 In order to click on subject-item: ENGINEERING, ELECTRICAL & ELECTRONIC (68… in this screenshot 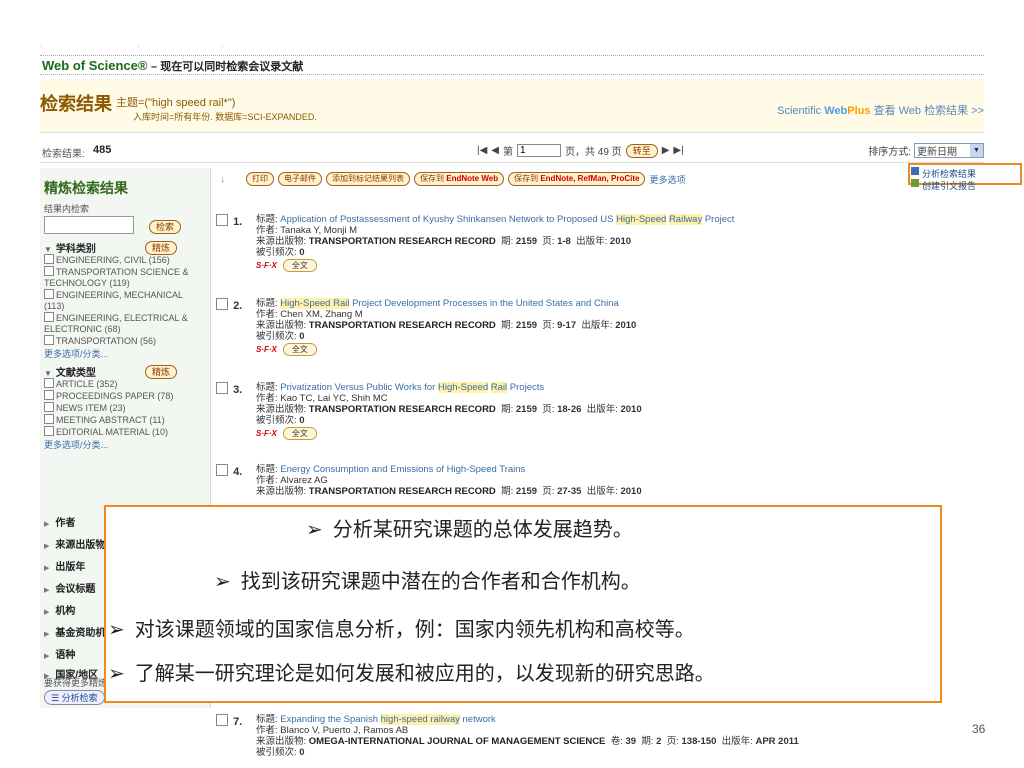, I will do `click(124, 323)`.